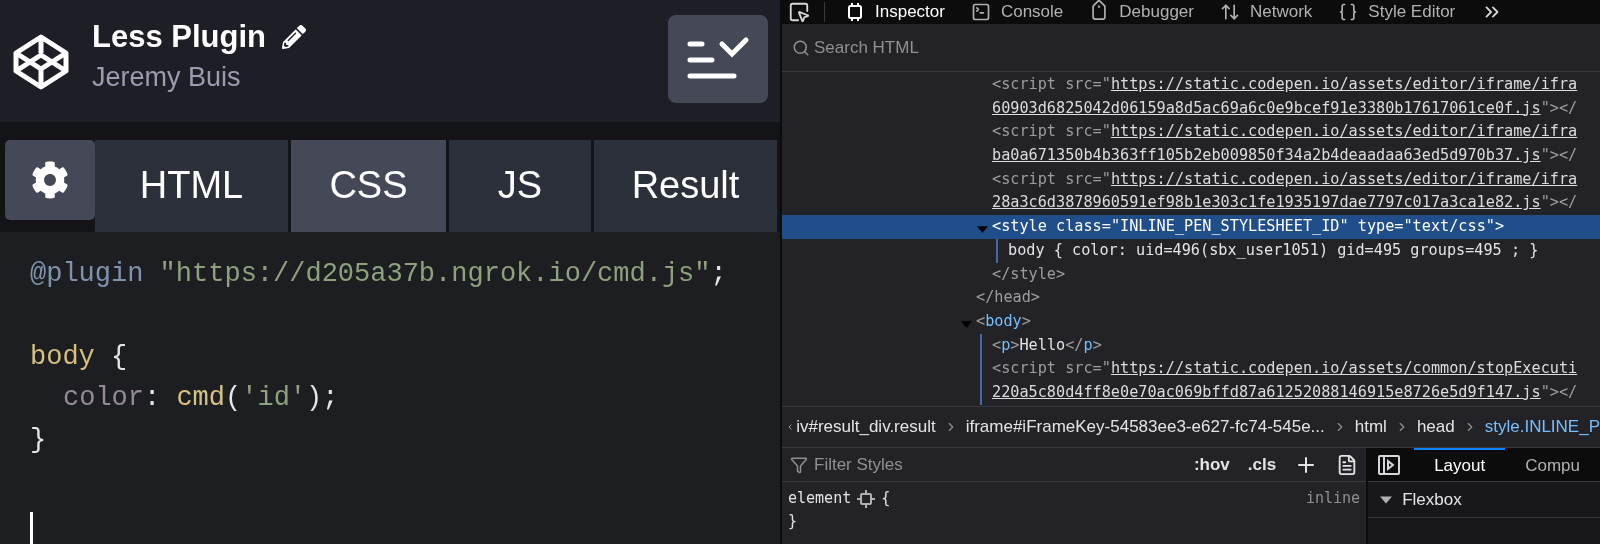 The width and height of the screenshot is (1600, 544). Describe the element at coordinates (520, 185) in the screenshot. I see `editor-tab: JS` at that location.